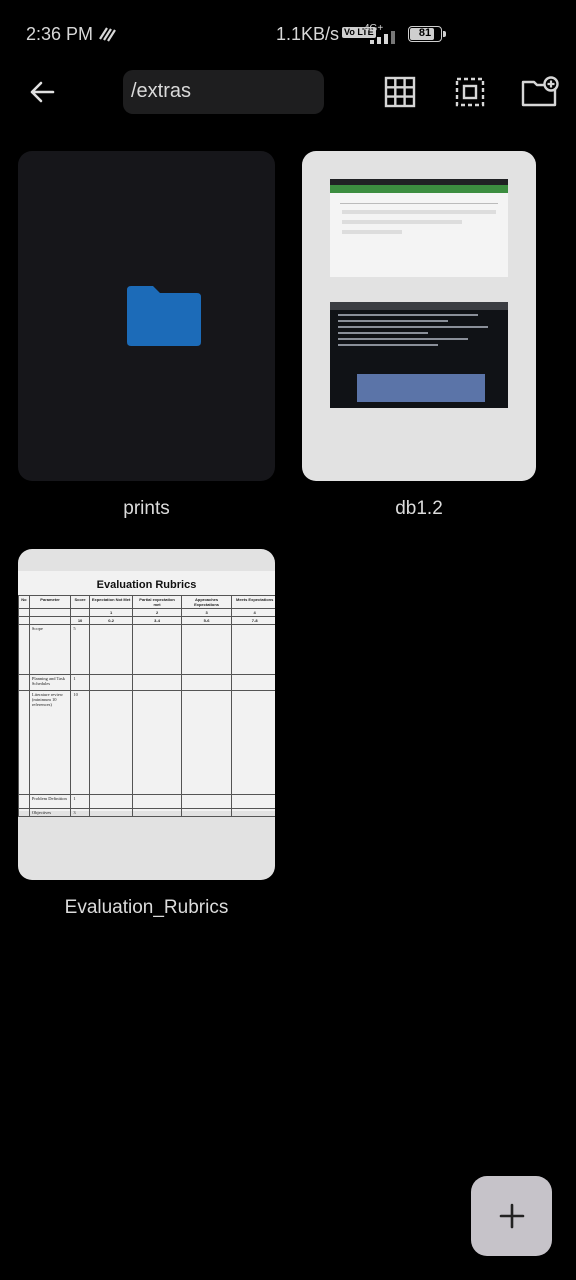  I want to click on battery-level: 81, so click(425, 33).